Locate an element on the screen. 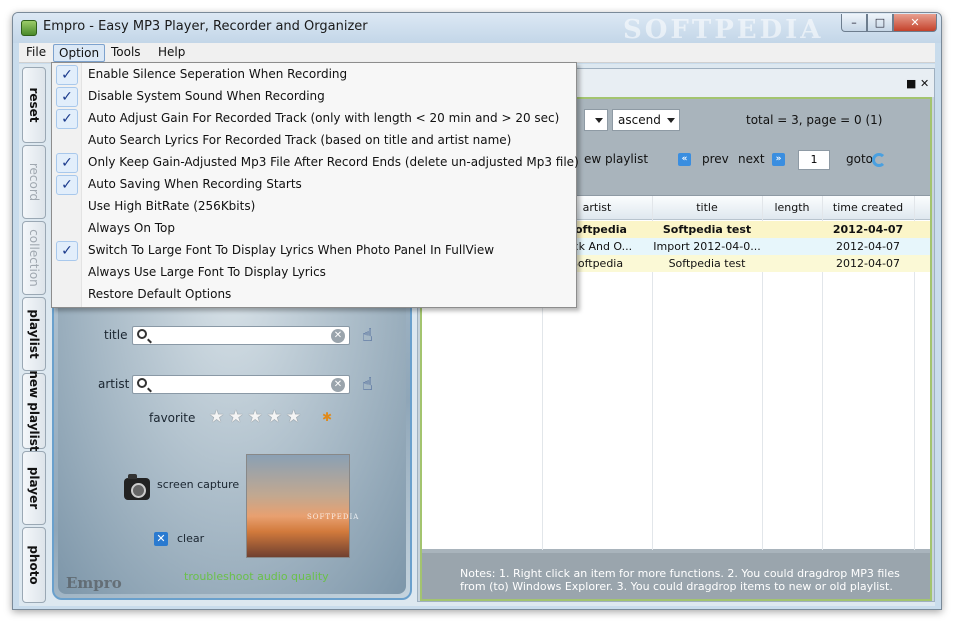 This screenshot has width=962, height=631. tab-playlist: playlist is located at coordinates (34, 334).